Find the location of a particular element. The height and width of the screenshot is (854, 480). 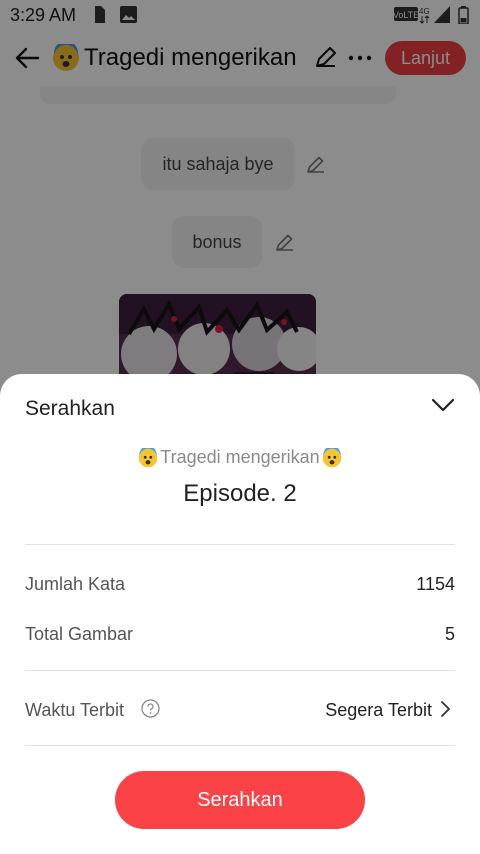

image-count-label: Total Gambar is located at coordinates (79, 634).